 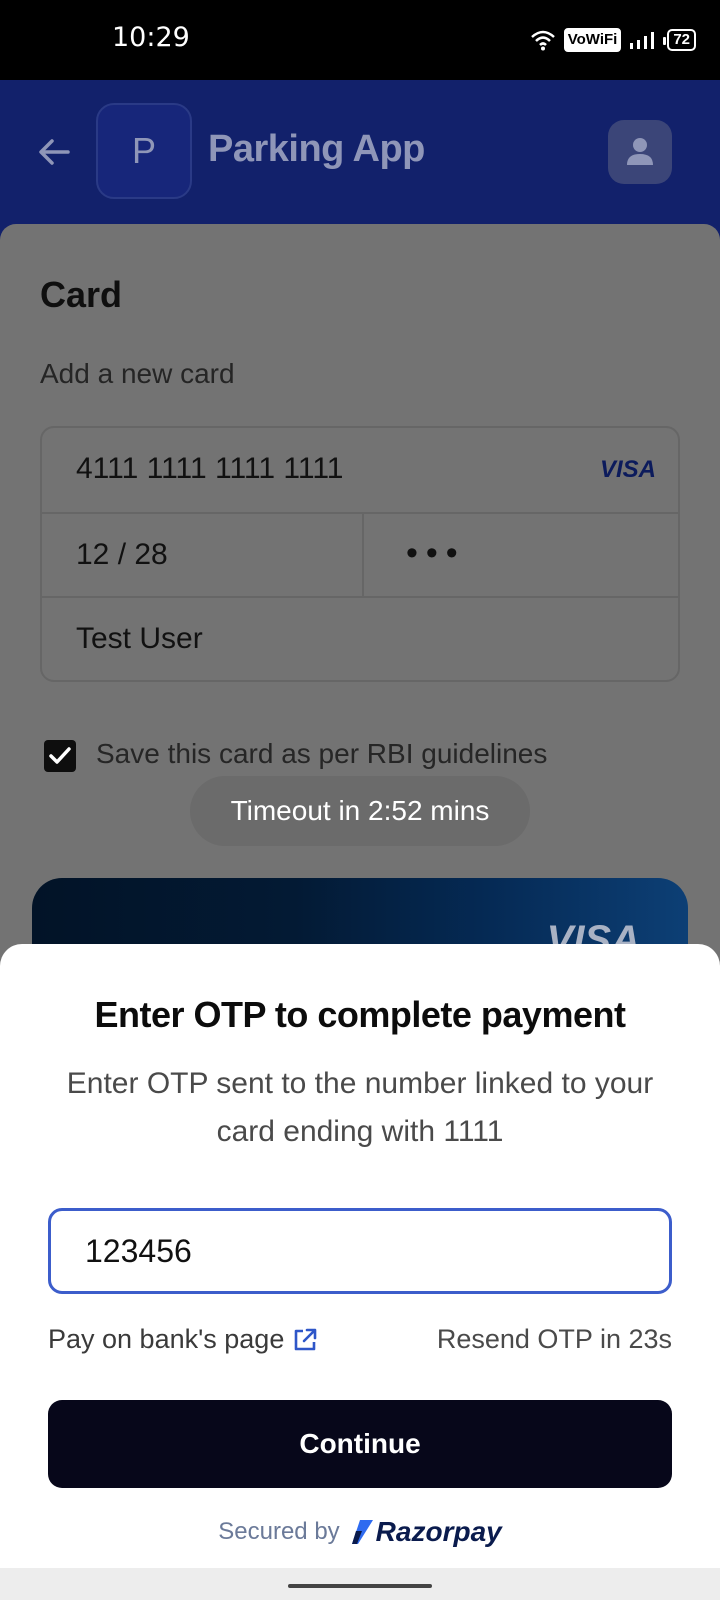 What do you see at coordinates (166, 1339) in the screenshot?
I see `pay-on-bank-label: Pay on bank's page` at bounding box center [166, 1339].